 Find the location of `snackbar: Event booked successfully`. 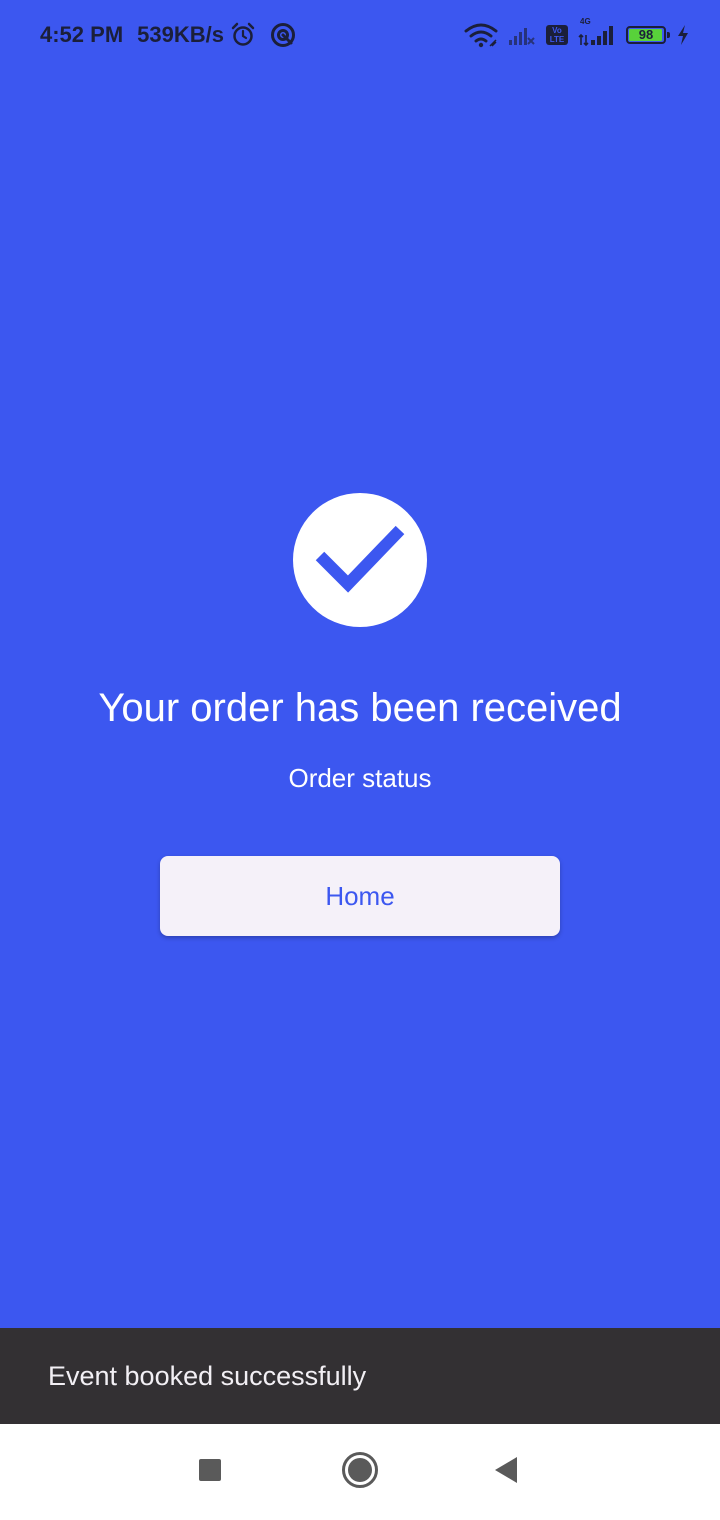

snackbar: Event booked successfully is located at coordinates (360, 1376).